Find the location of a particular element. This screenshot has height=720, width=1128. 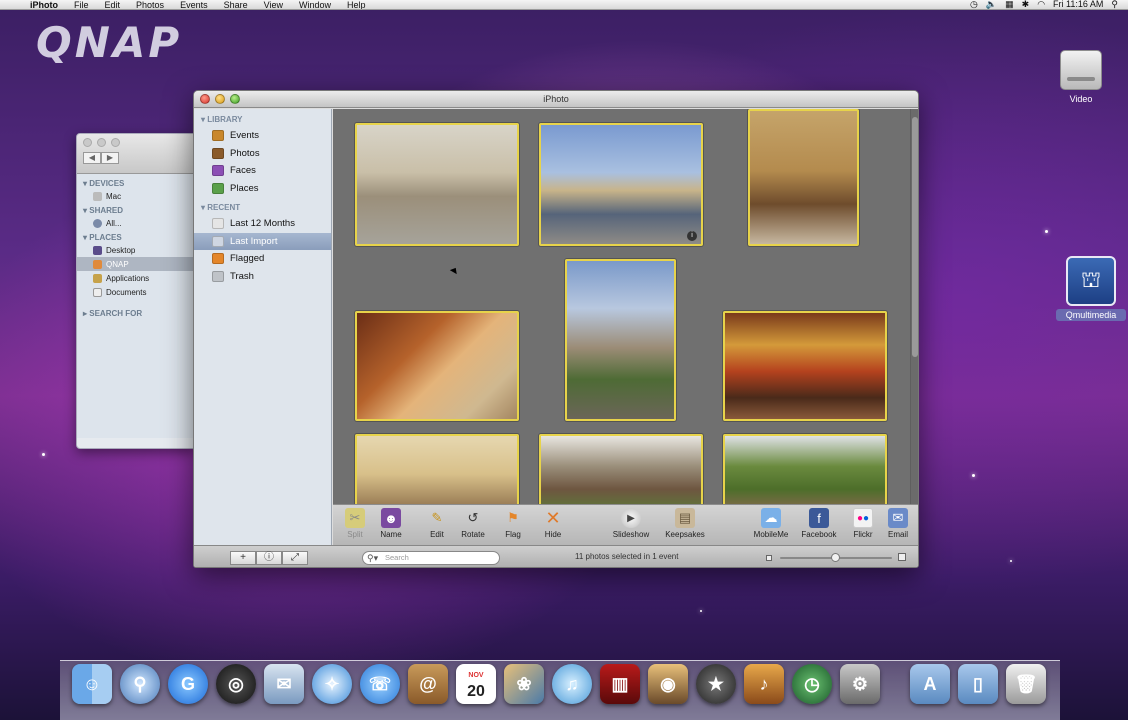

zoom-slider is located at coordinates (836, 558).